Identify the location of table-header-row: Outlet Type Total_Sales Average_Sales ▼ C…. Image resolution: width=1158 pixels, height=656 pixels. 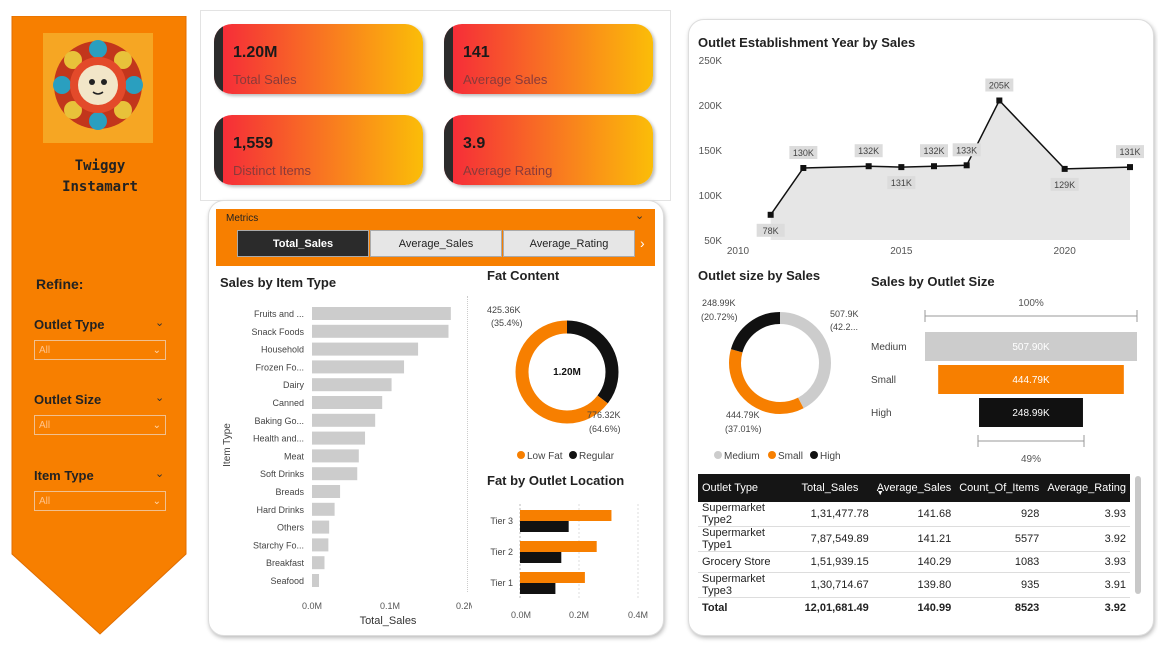
(914, 488).